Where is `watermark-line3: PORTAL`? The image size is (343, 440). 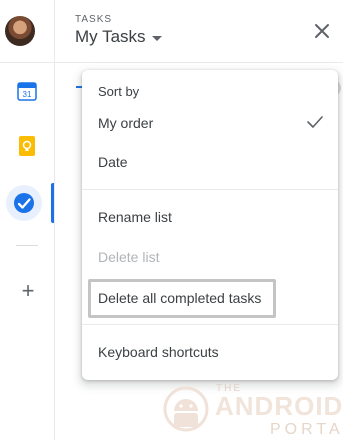
watermark-line3: PORTAL is located at coordinates (306, 429).